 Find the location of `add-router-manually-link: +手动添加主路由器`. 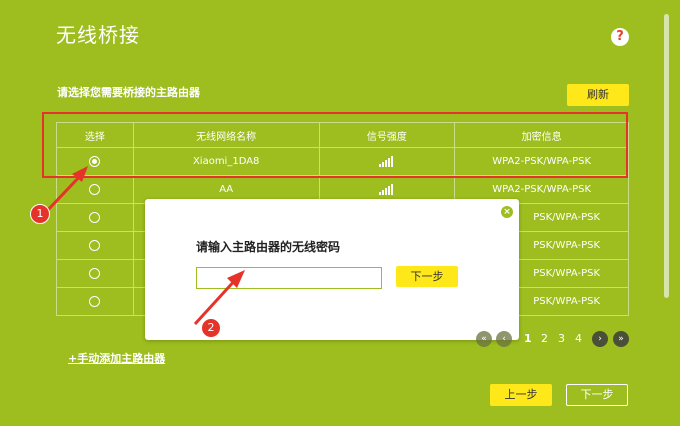

add-router-manually-link: +手动添加主路由器 is located at coordinates (116, 358).